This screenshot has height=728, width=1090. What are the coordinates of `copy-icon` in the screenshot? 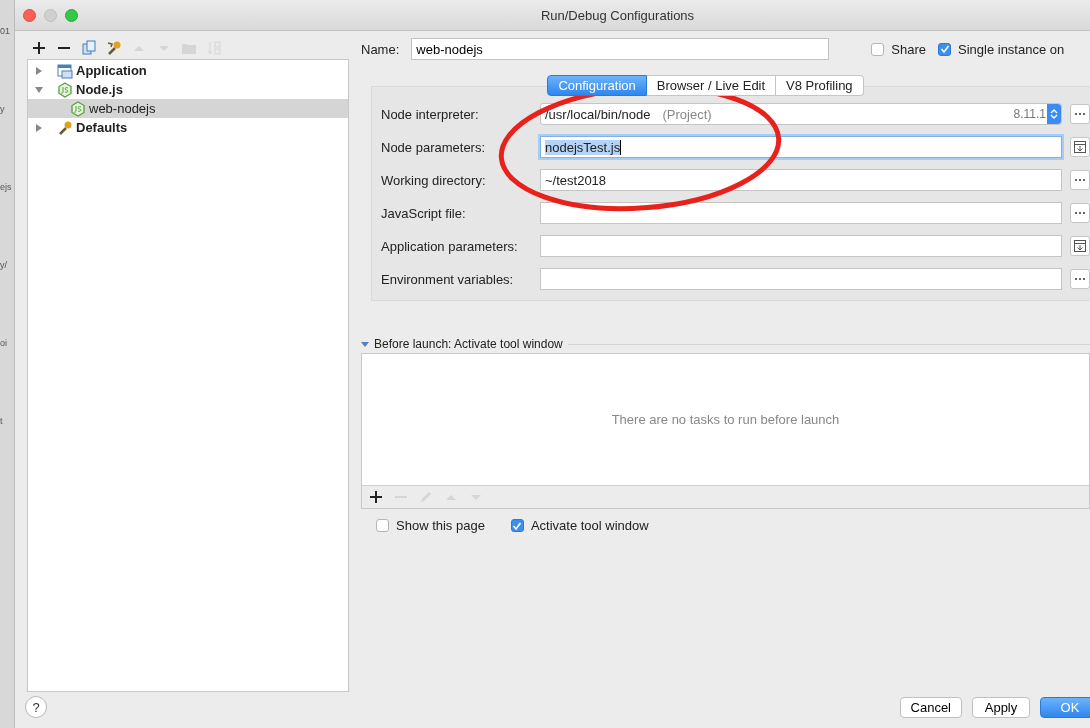 It's located at (89, 48).